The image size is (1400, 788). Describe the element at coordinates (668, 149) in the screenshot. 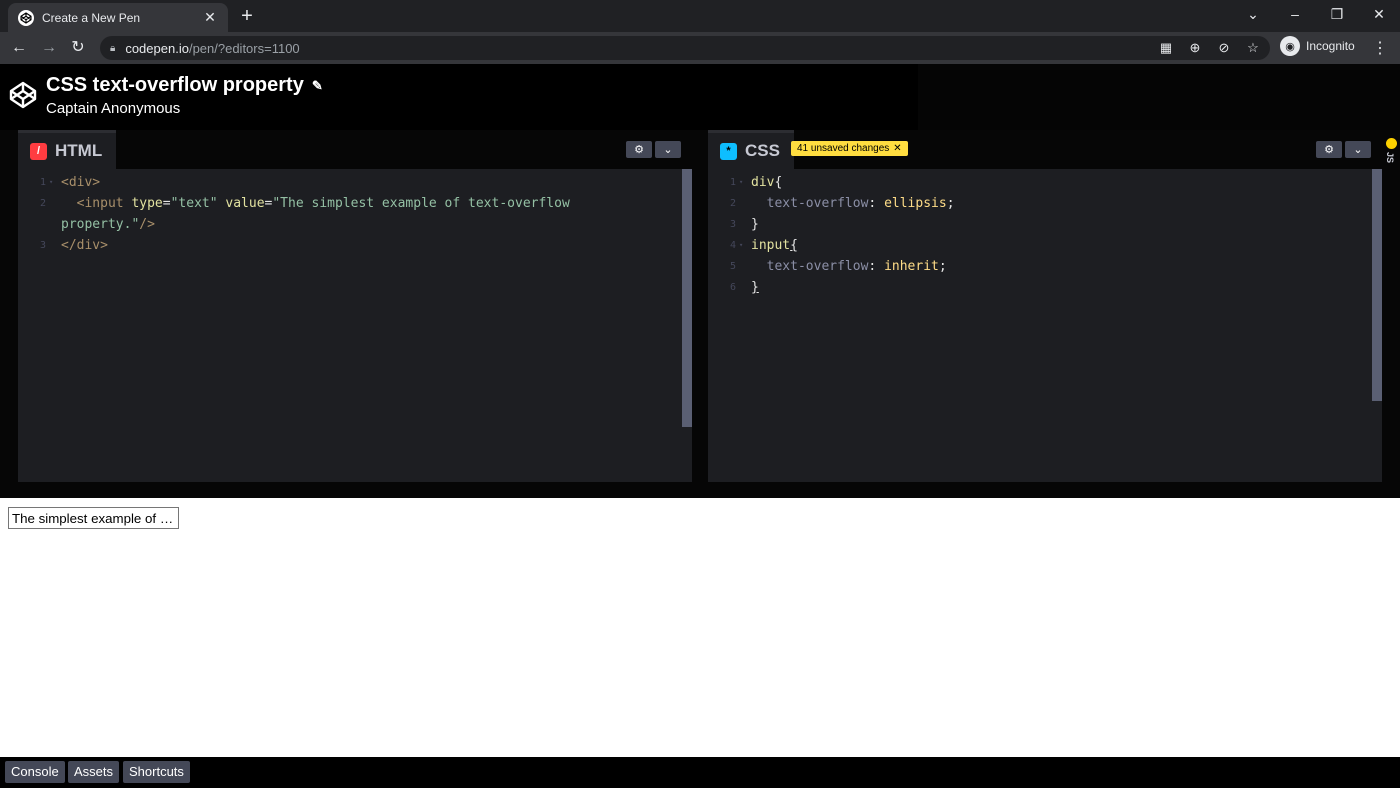

I see `html-collapse-chevron-icon: ⌄` at that location.